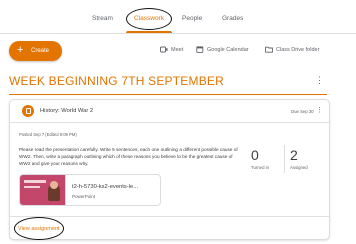 The width and height of the screenshot is (356, 244). I want to click on video-camera-icon, so click(164, 49).